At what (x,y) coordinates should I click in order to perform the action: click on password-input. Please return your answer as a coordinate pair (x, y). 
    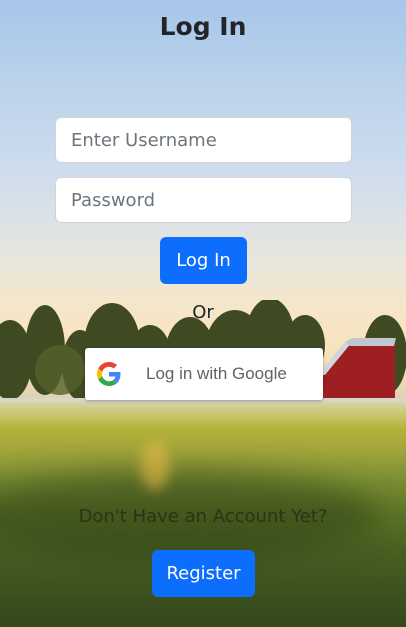
    Looking at the image, I should click on (203, 200).